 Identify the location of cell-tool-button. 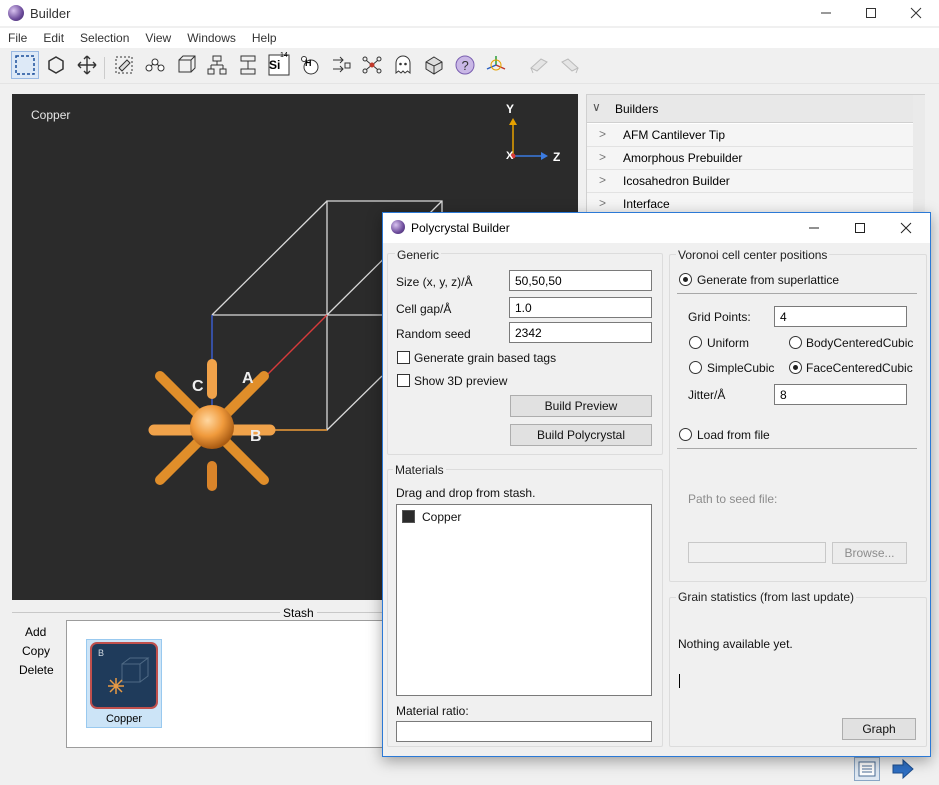
(186, 65).